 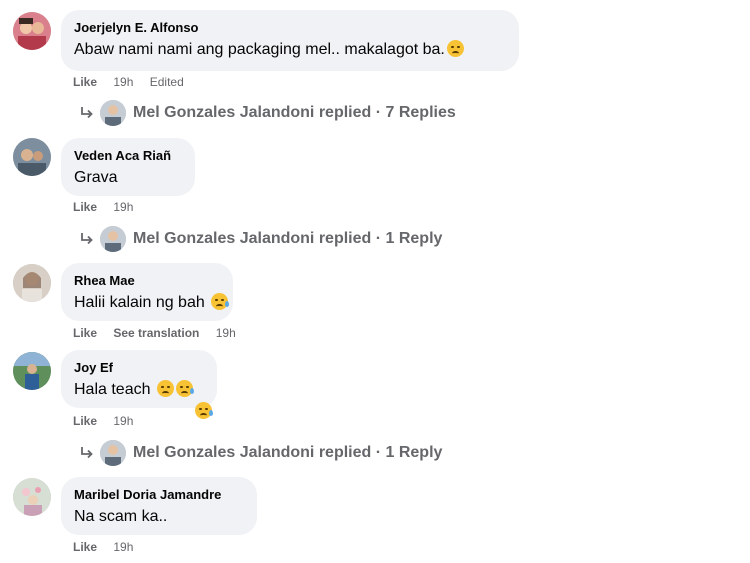 I want to click on edited-label: Edited, so click(x=166, y=82).